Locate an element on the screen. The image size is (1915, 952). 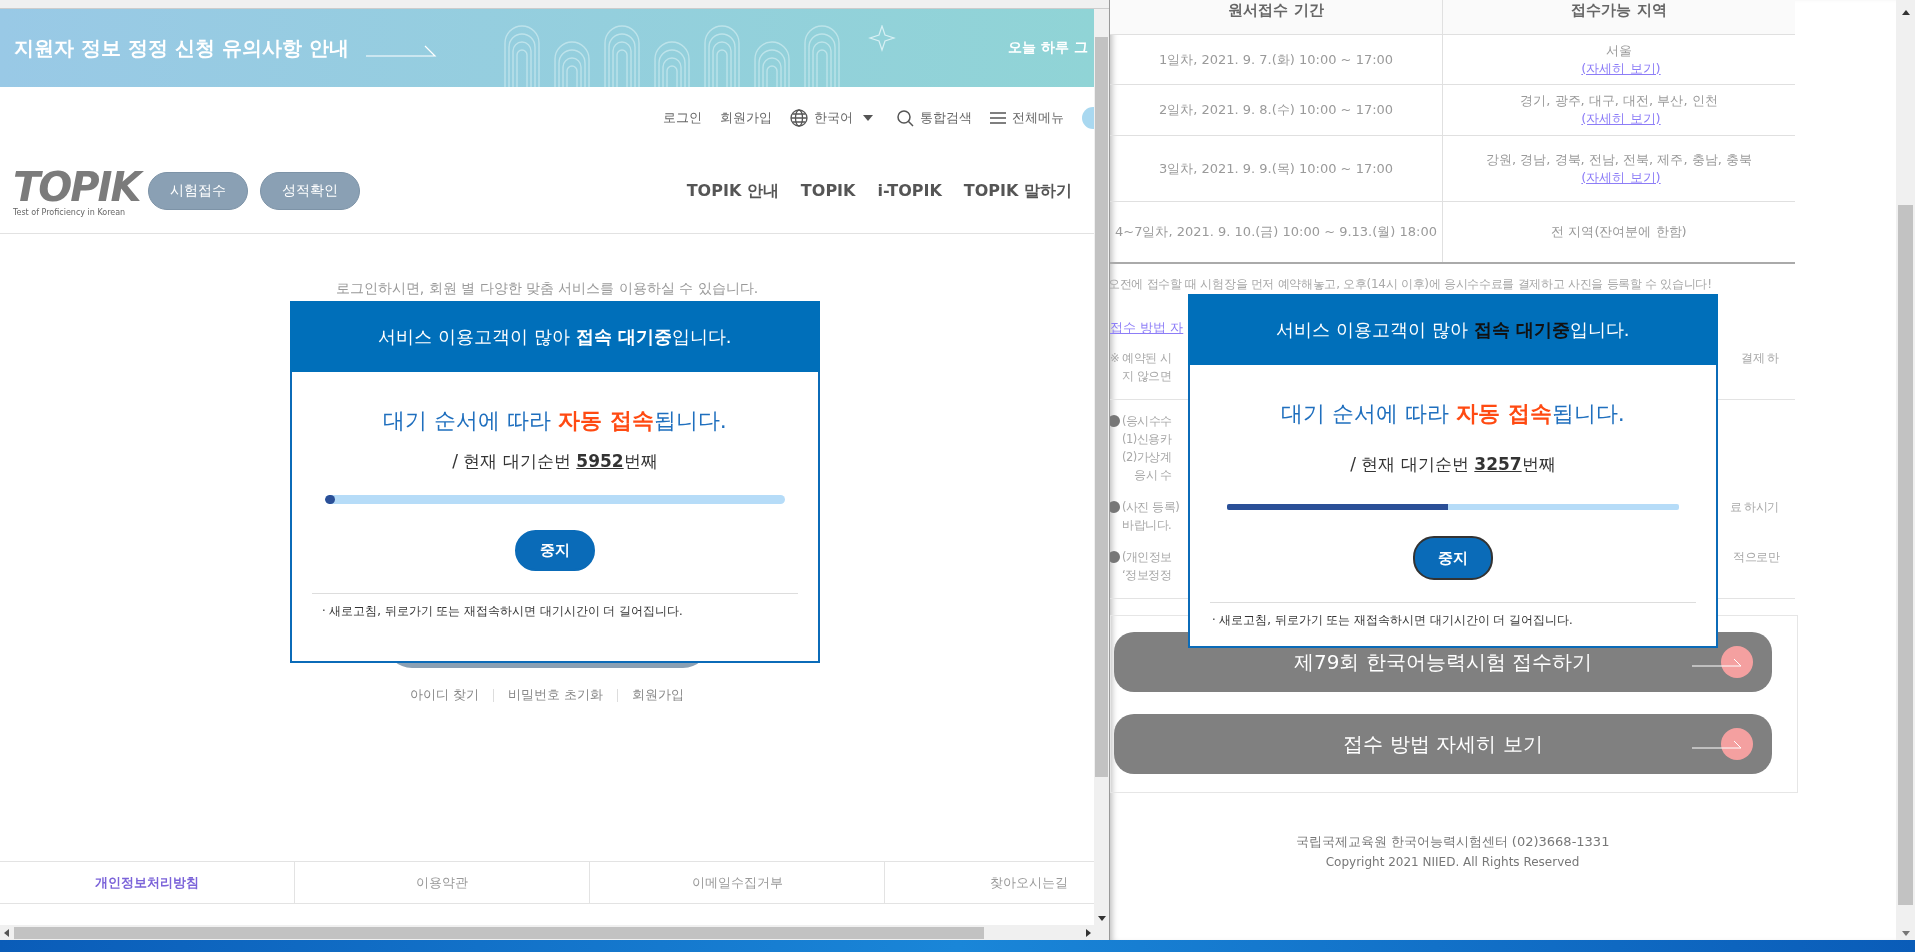
account-link: 비밀번호 초기화 is located at coordinates (556, 695).